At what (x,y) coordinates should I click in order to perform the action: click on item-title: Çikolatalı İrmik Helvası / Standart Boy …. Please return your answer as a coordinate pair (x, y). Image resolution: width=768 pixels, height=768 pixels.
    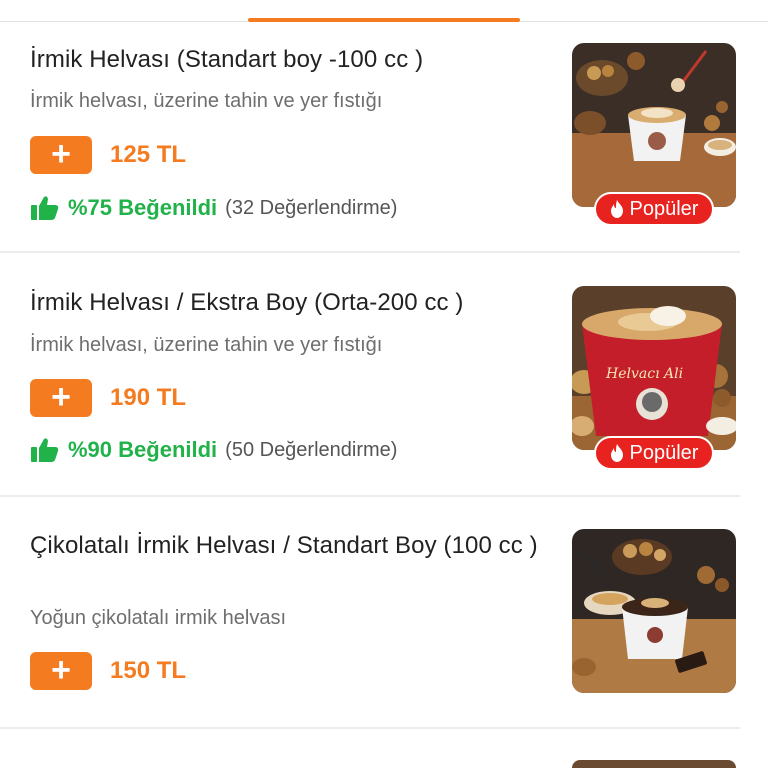
    Looking at the image, I should click on (284, 545).